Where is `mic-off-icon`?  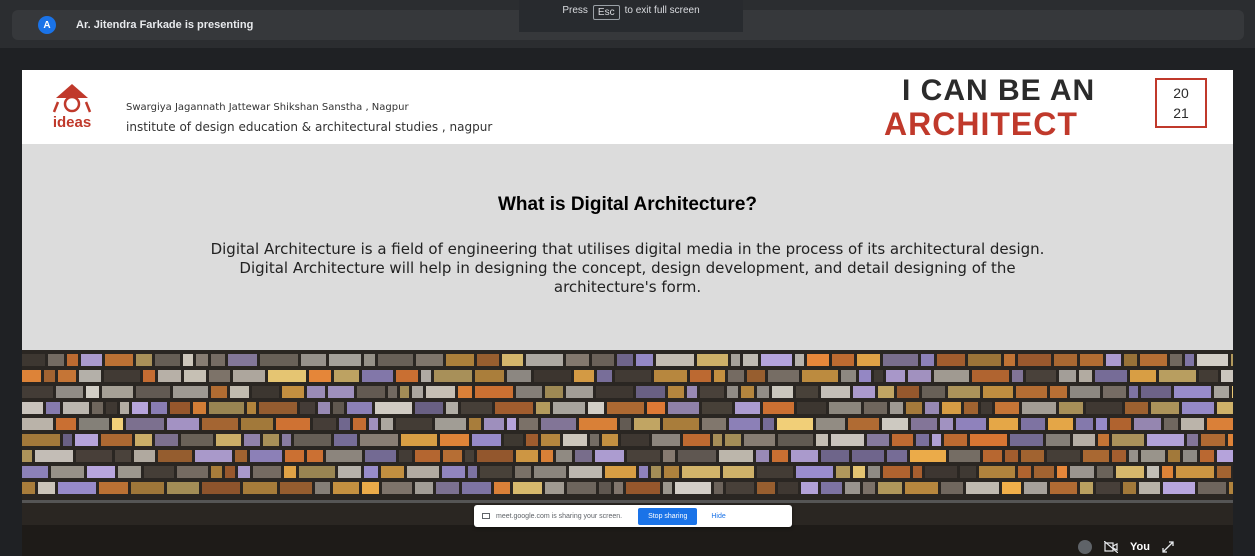
mic-off-icon is located at coordinates (1085, 547).